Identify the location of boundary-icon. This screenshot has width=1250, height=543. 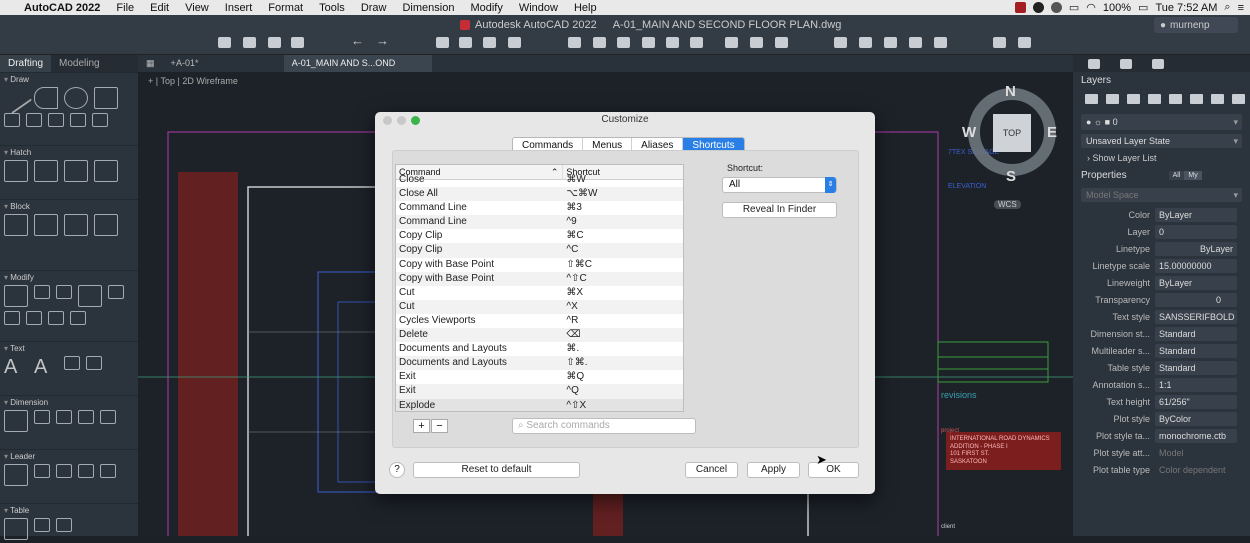
(76, 171).